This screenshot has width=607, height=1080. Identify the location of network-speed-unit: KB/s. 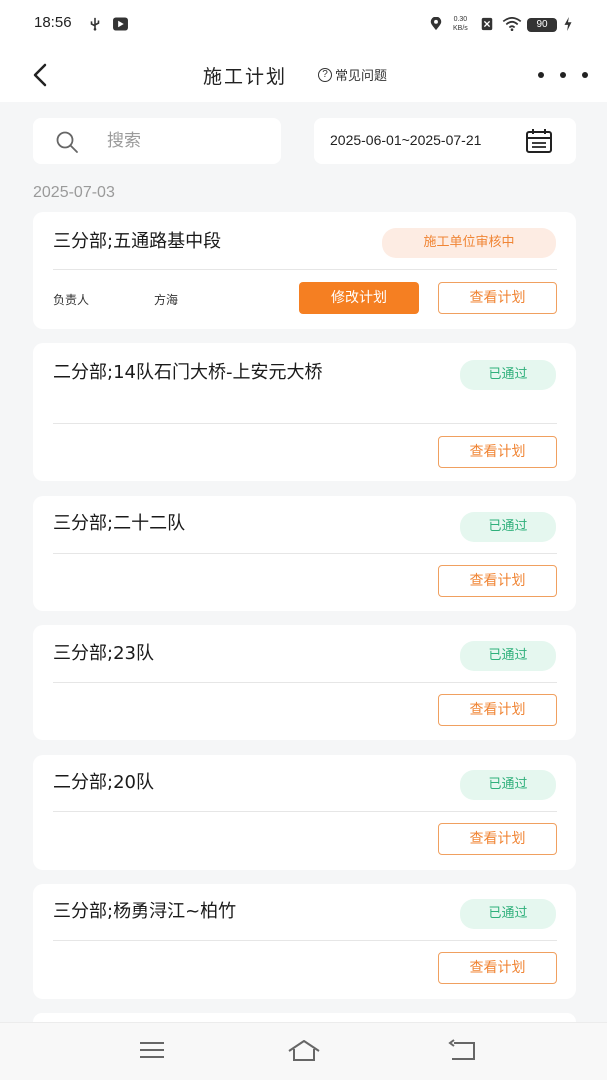
(460, 28).